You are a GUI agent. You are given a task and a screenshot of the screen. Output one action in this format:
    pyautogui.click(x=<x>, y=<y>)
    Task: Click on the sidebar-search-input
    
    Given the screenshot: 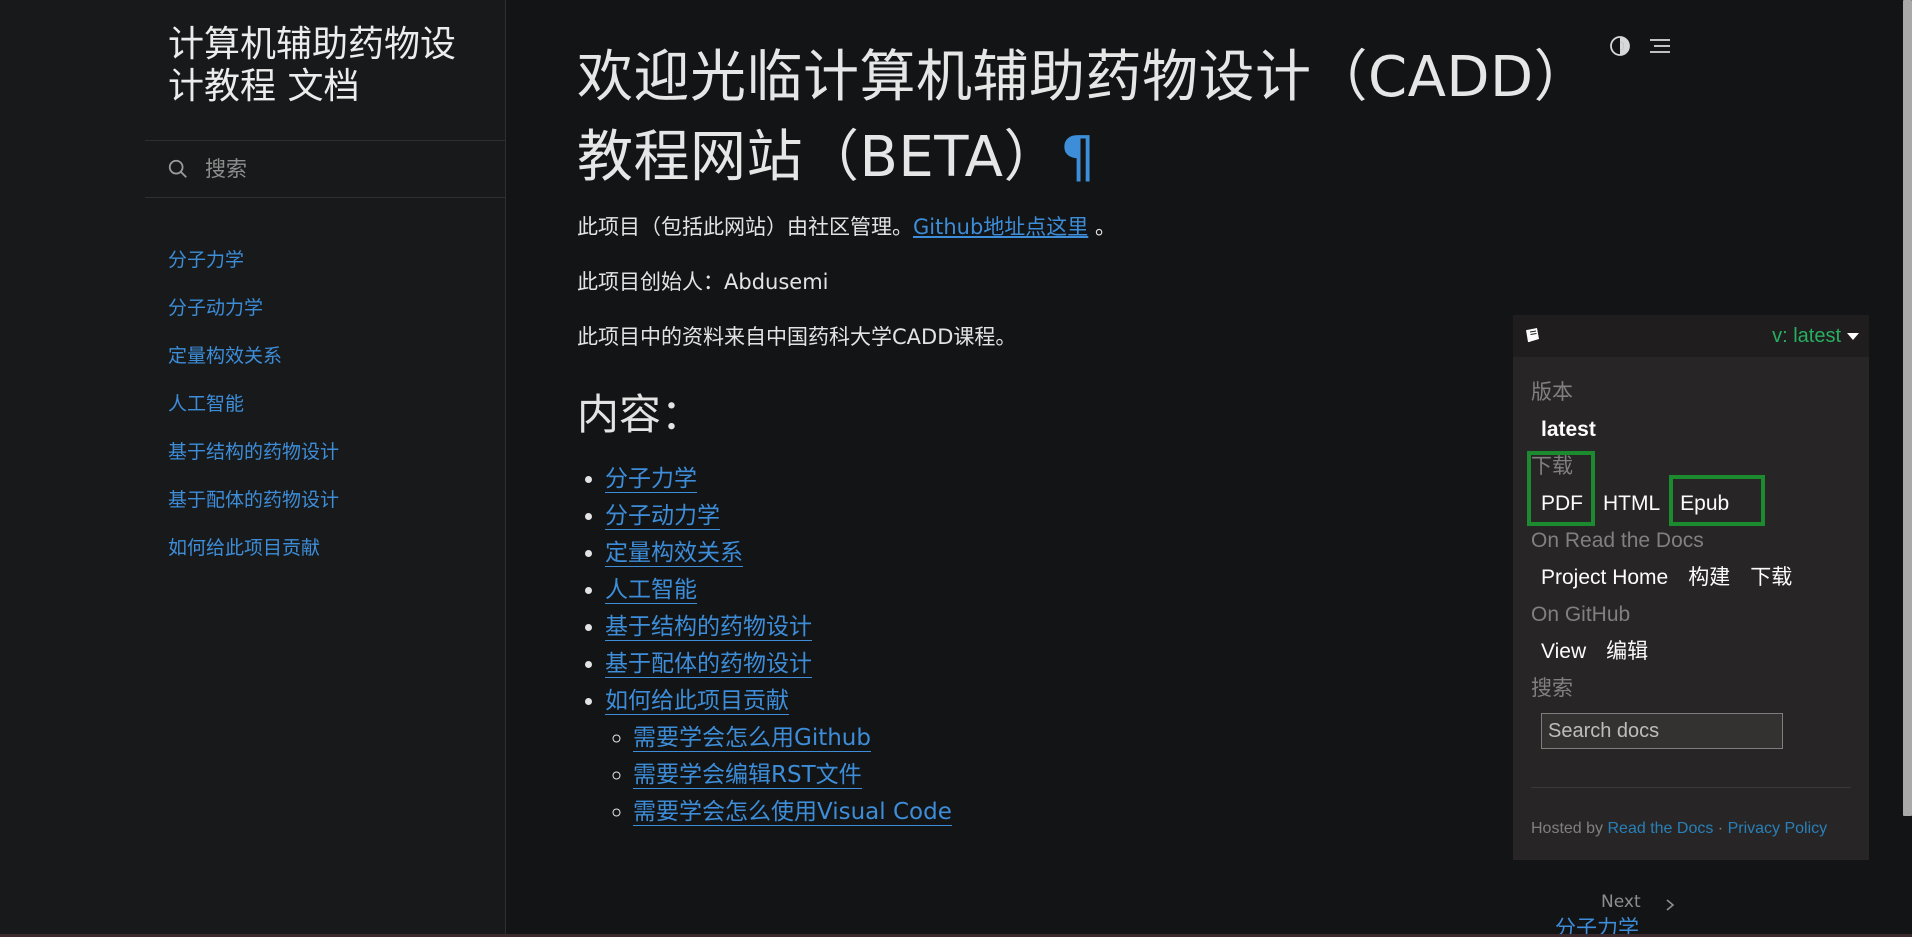 What is the action you would take?
    pyautogui.click(x=343, y=169)
    